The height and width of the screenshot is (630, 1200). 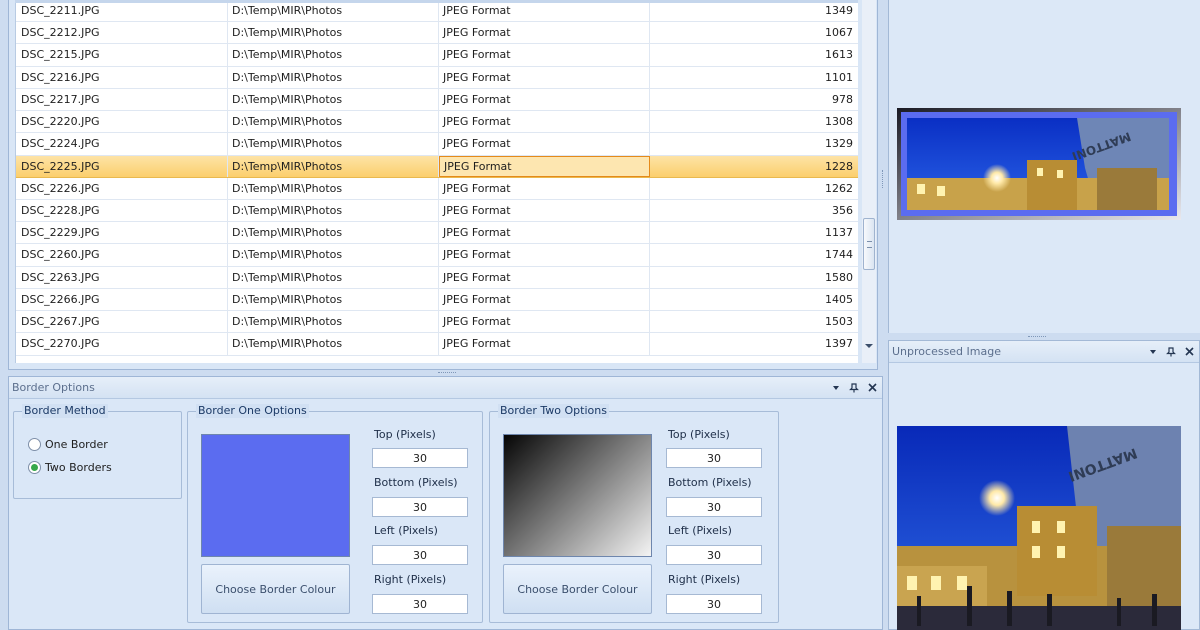 What do you see at coordinates (714, 604) in the screenshot?
I see `border-two-right-field` at bounding box center [714, 604].